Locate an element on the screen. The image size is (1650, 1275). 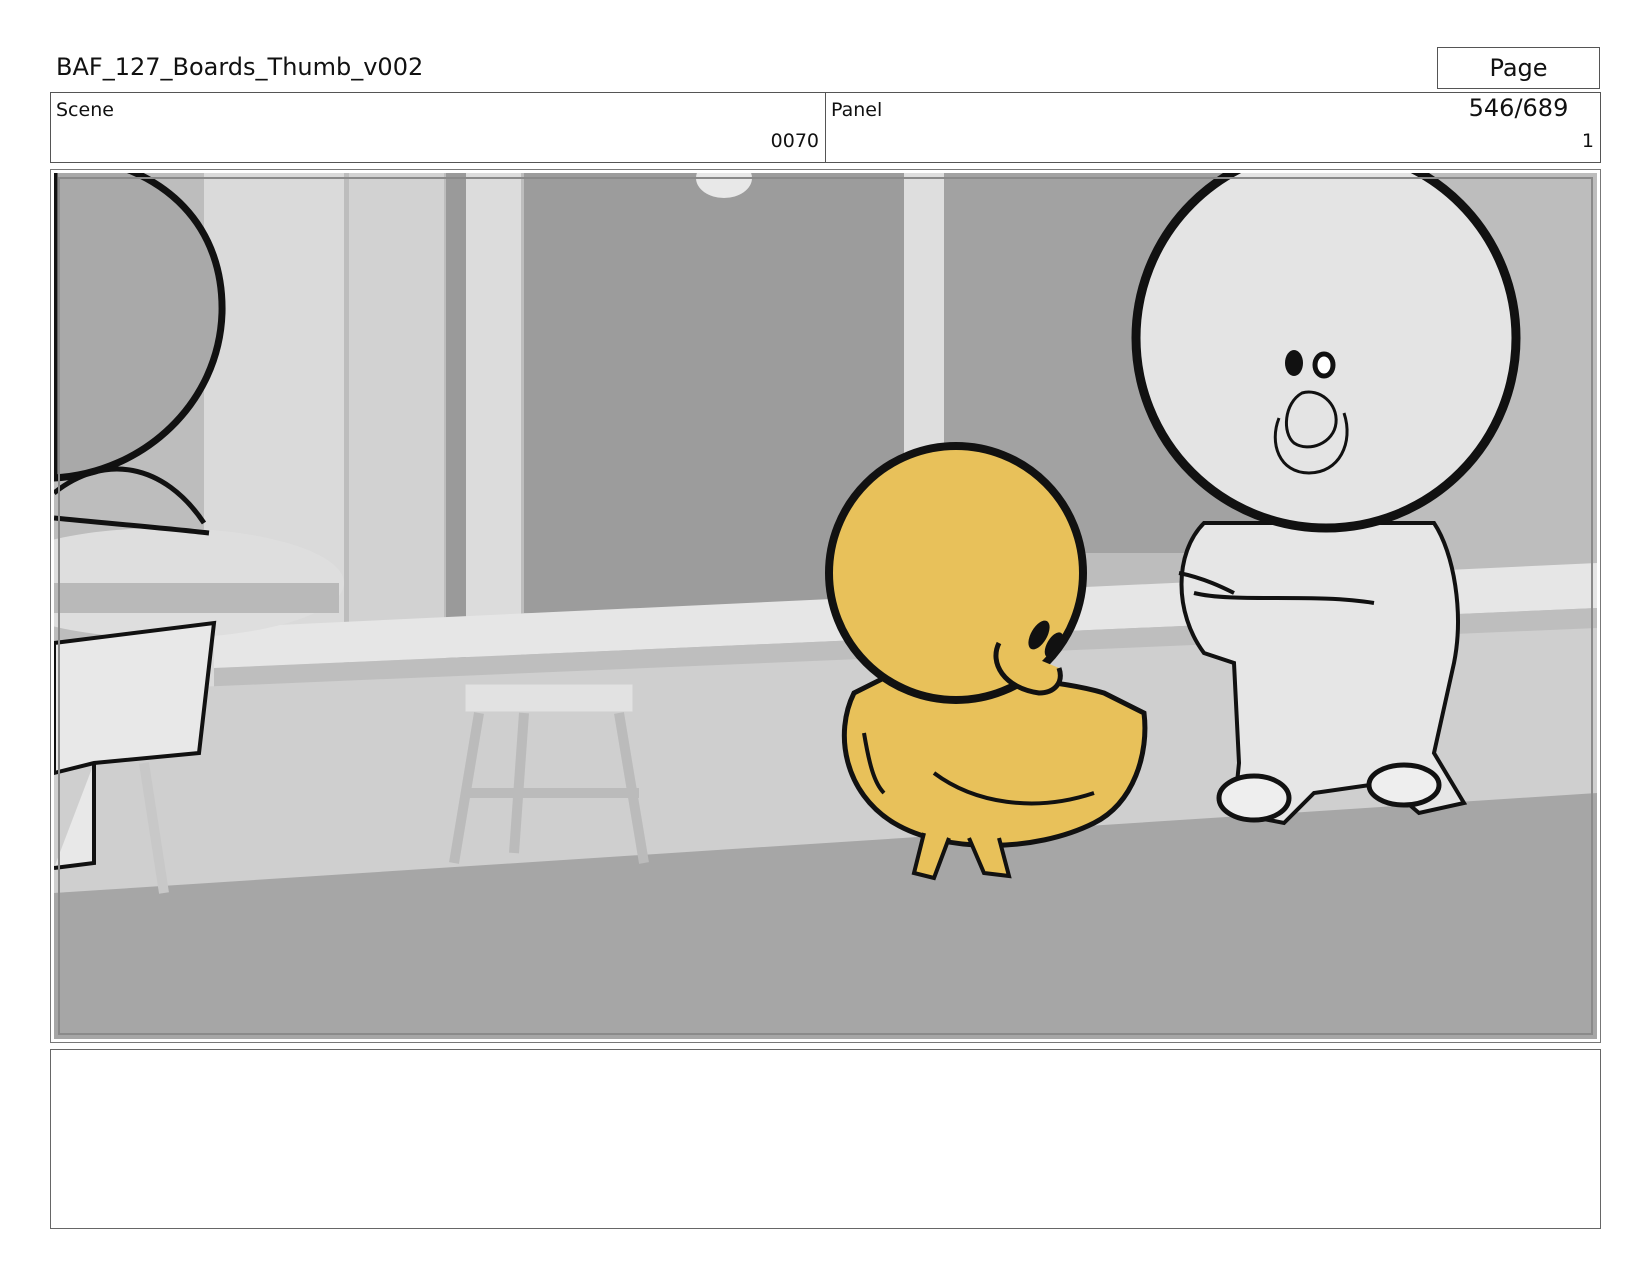
scene-panel-info-row: Scene 0070 Panel 1 is located at coordinates (825, 127).